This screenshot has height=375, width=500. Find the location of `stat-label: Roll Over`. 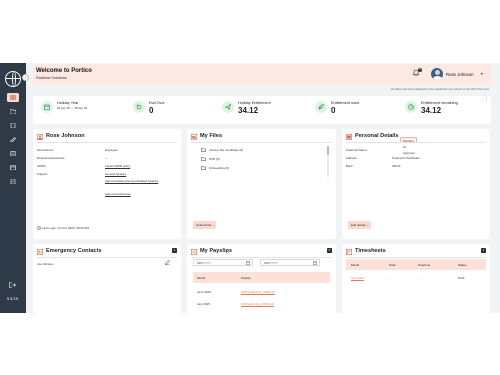

stat-label: Roll Over is located at coordinates (157, 103).